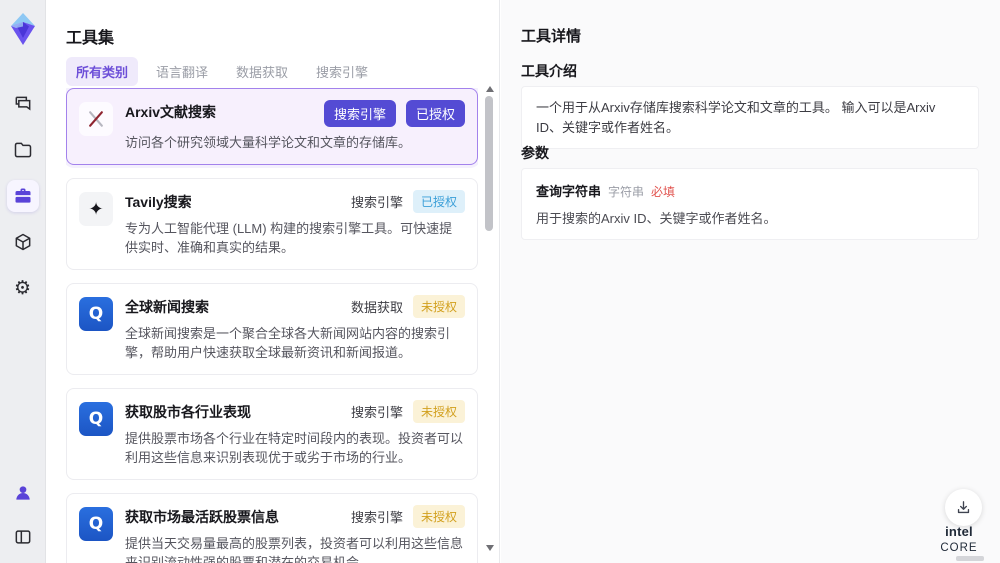 This screenshot has width=1000, height=563. I want to click on category-tabs: 所有类别 语言翻译 数据获取 搜索引擎, so click(222, 71).